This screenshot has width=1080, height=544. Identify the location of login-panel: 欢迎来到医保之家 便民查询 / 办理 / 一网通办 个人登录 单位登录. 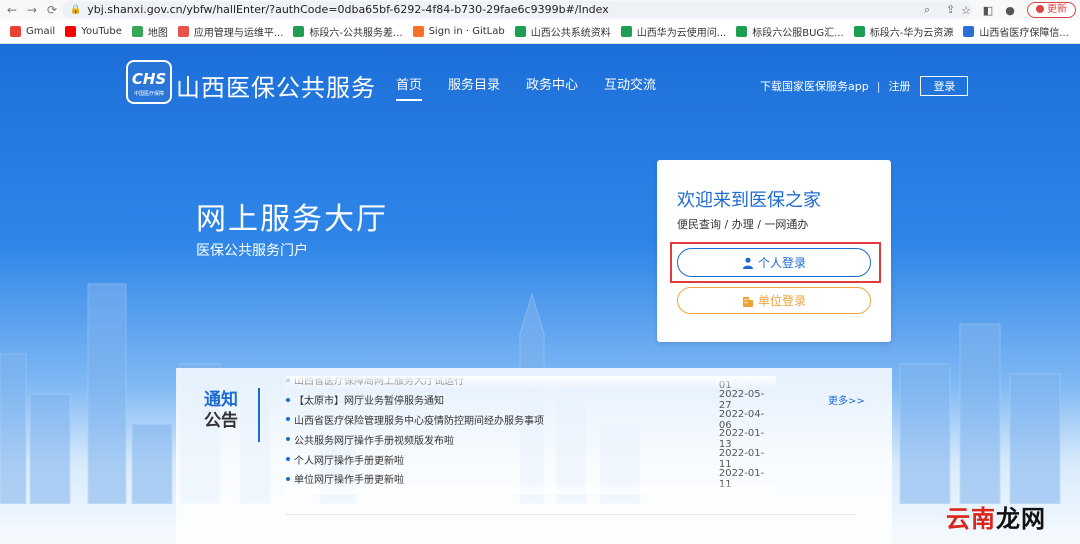
(774, 251).